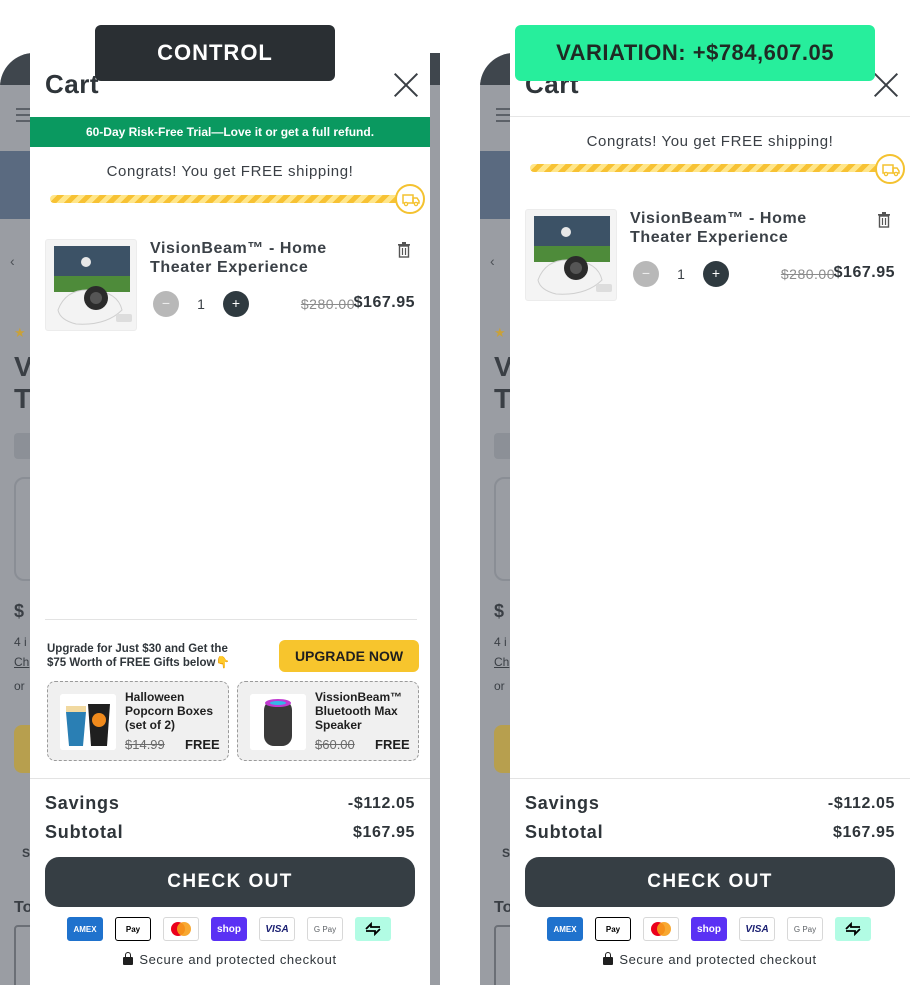 The width and height of the screenshot is (910, 985). Describe the element at coordinates (72, 84) in the screenshot. I see `cart-title: Cart` at that location.